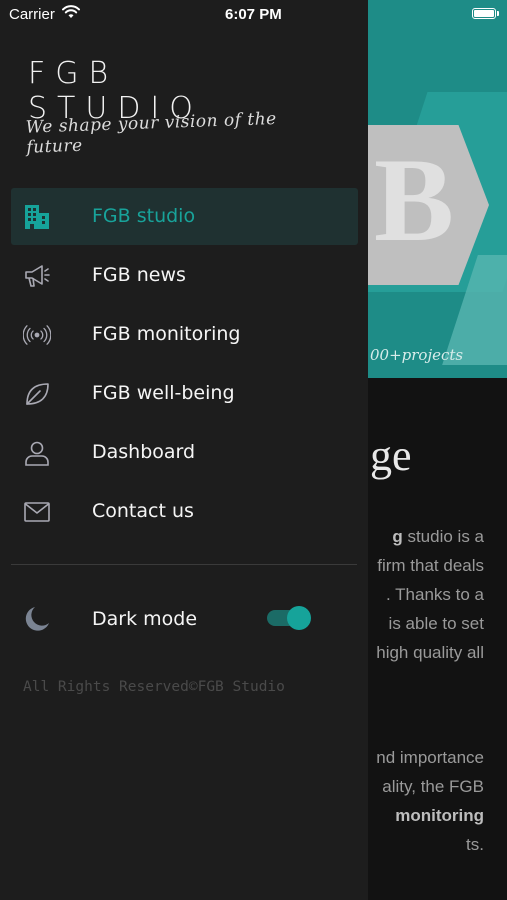 The width and height of the screenshot is (507, 900). Describe the element at coordinates (414, 199) in the screenshot. I see `hero-logo-letter: B` at that location.